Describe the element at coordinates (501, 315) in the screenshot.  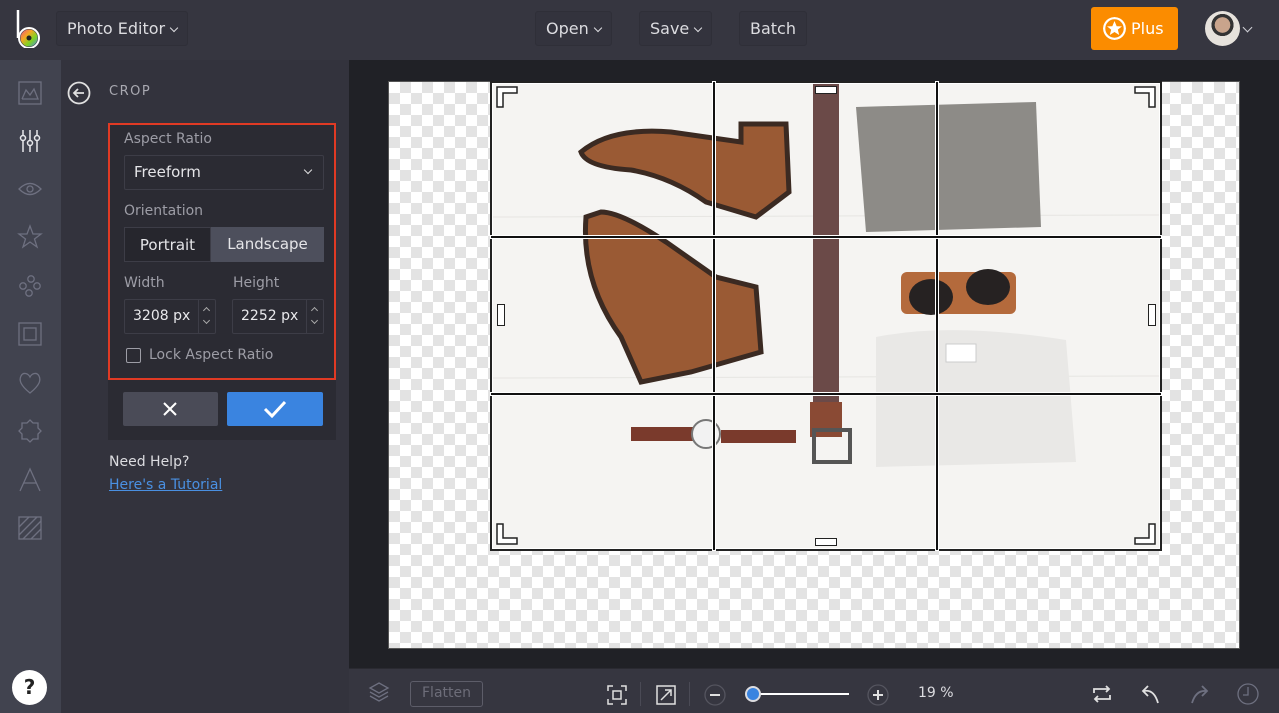
I see `crop-handle-left` at that location.